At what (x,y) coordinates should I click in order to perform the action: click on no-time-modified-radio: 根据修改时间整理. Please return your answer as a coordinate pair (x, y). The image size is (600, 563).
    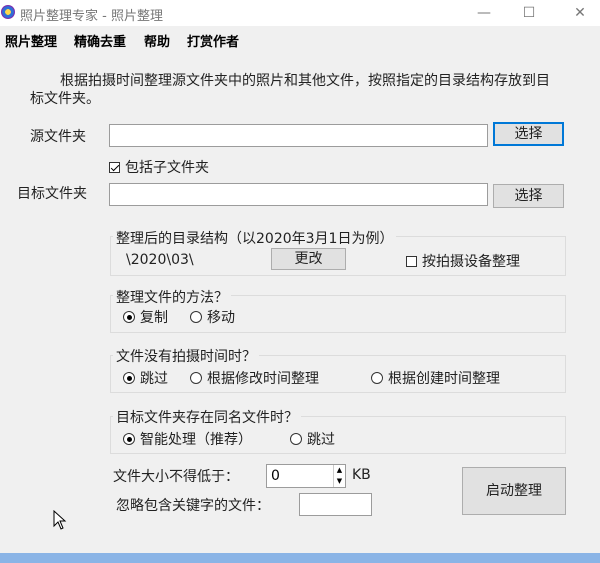
    Looking at the image, I should click on (254, 378).